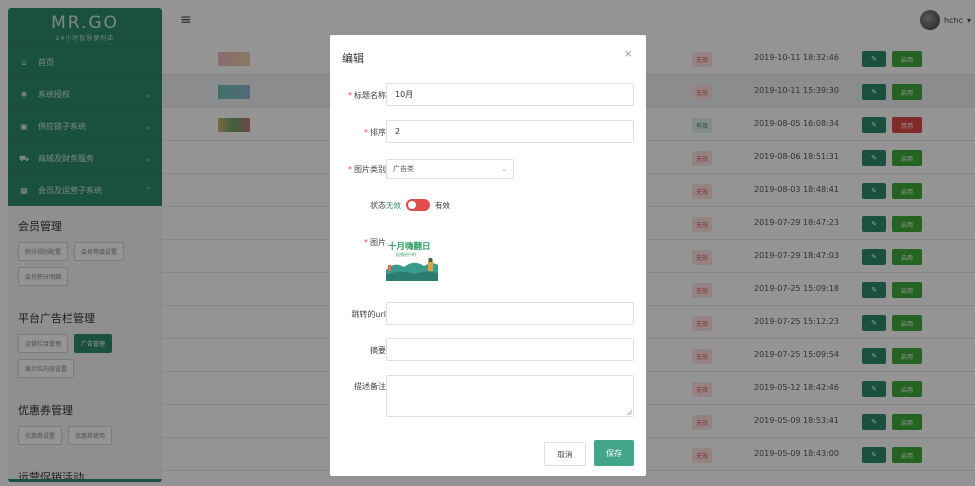 This screenshot has width=975, height=486. I want to click on chevron-down-icon: ⌄, so click(504, 169).